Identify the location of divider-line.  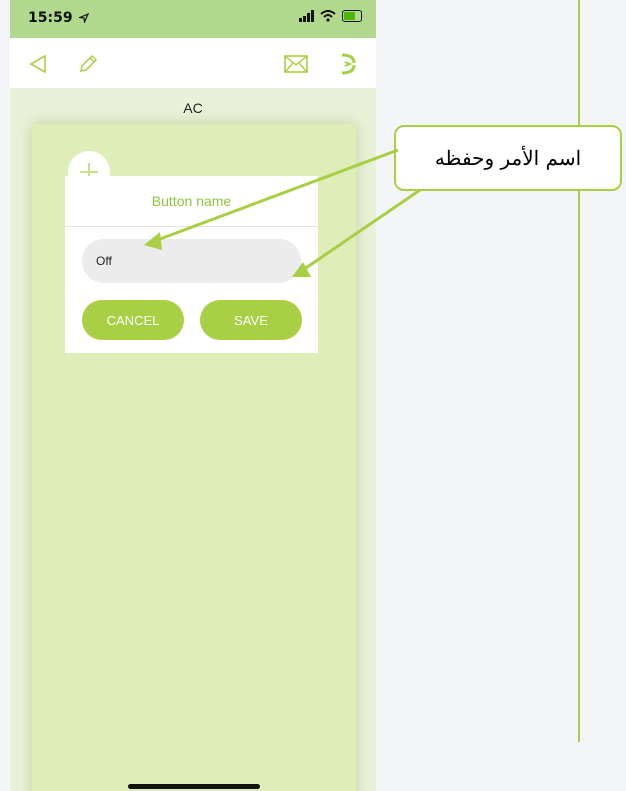
(579, 371).